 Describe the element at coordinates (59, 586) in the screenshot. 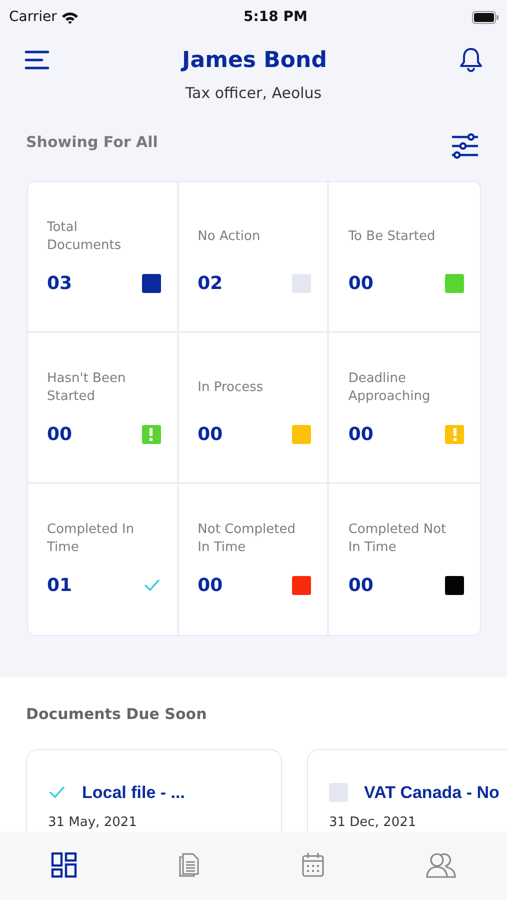

I see `stat-count: 01` at that location.